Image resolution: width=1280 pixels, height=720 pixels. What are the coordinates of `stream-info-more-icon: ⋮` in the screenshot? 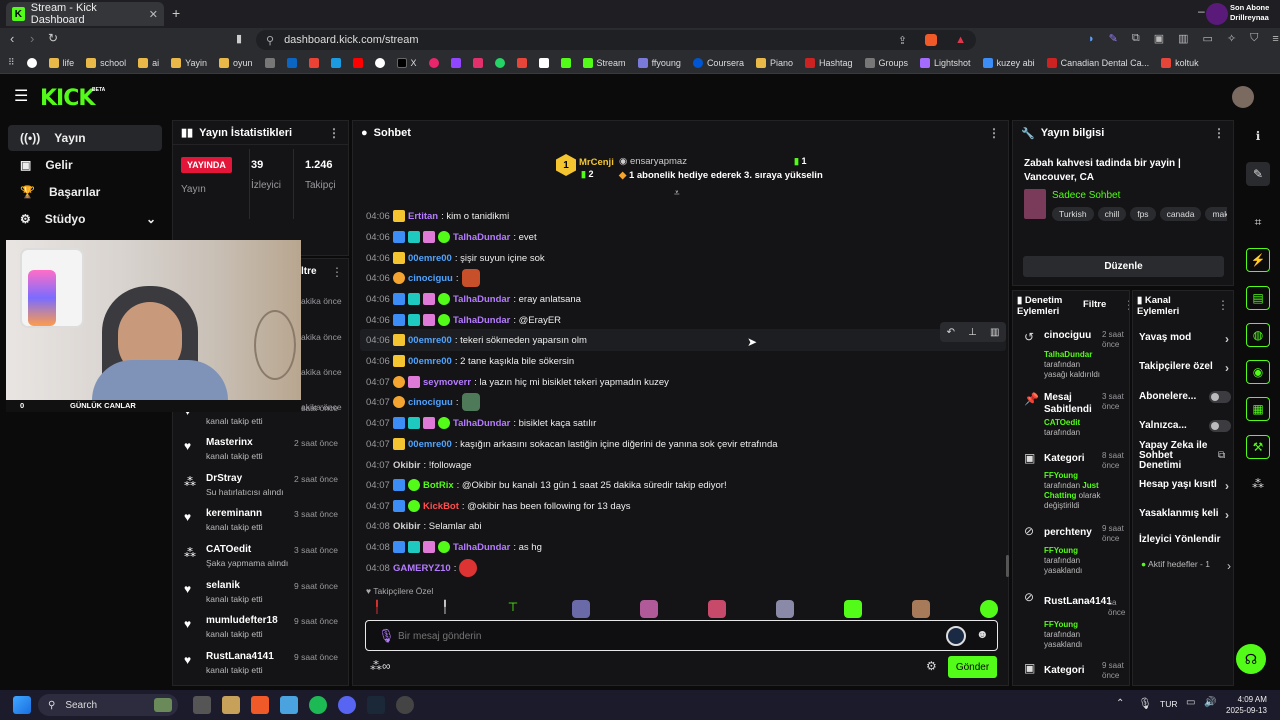 It's located at (1219, 133).